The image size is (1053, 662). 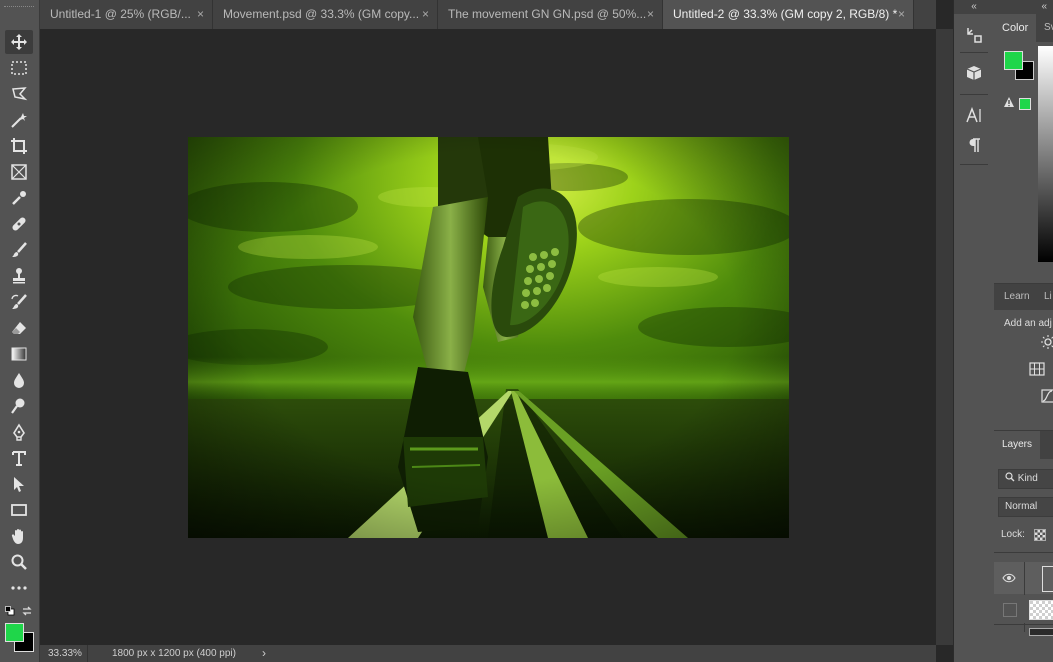 I want to click on kind-label: Kind, so click(x=1027, y=478).